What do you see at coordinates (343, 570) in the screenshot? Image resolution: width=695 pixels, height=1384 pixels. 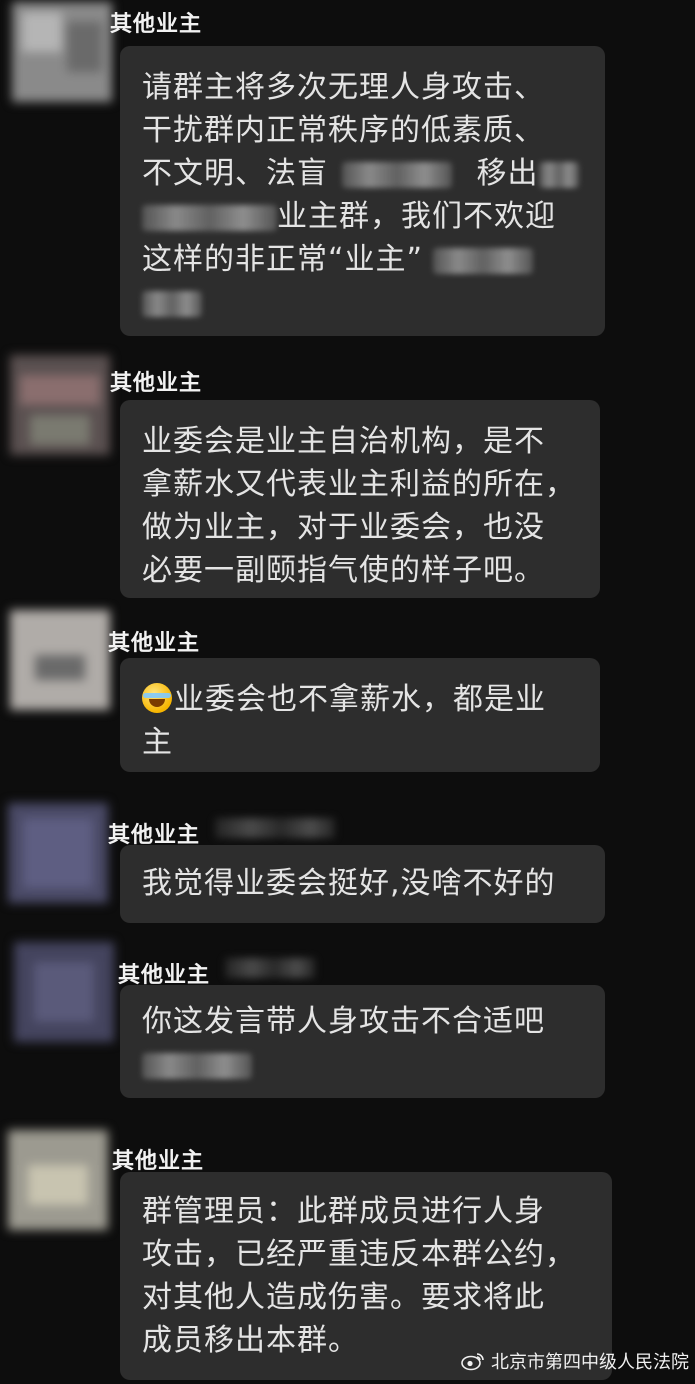 I see `message-line: 必要一副颐指气使的样子吧。` at bounding box center [343, 570].